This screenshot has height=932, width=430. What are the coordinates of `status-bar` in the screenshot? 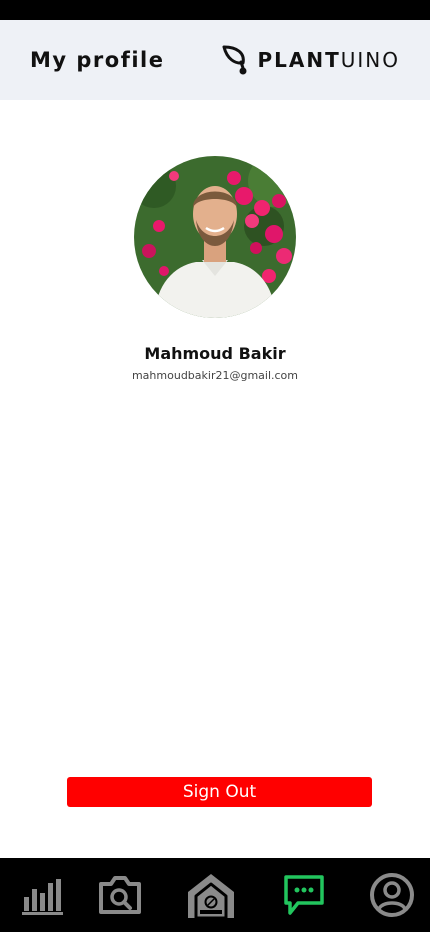 It's located at (215, 10).